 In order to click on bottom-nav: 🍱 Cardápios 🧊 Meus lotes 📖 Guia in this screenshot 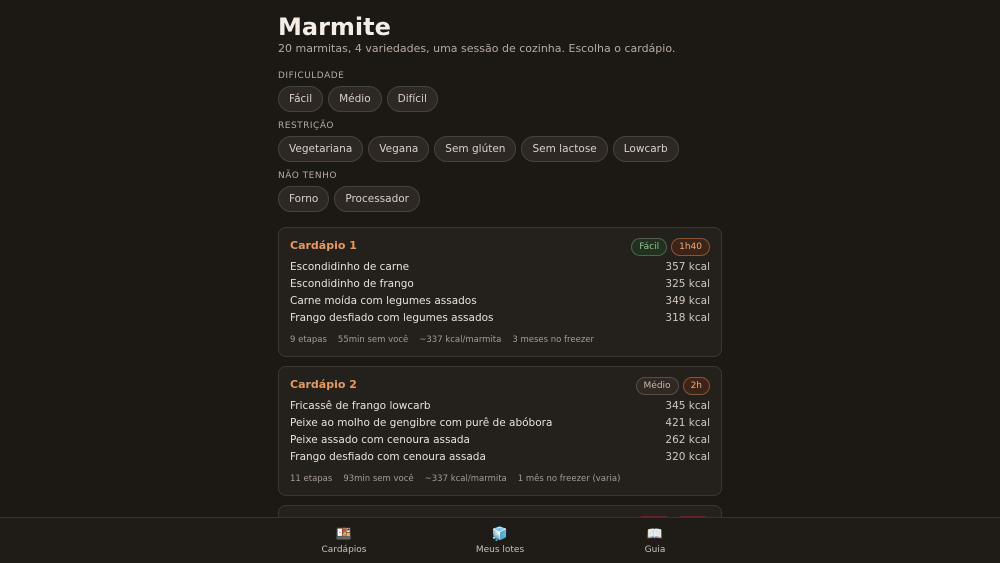, I will do `click(500, 540)`.